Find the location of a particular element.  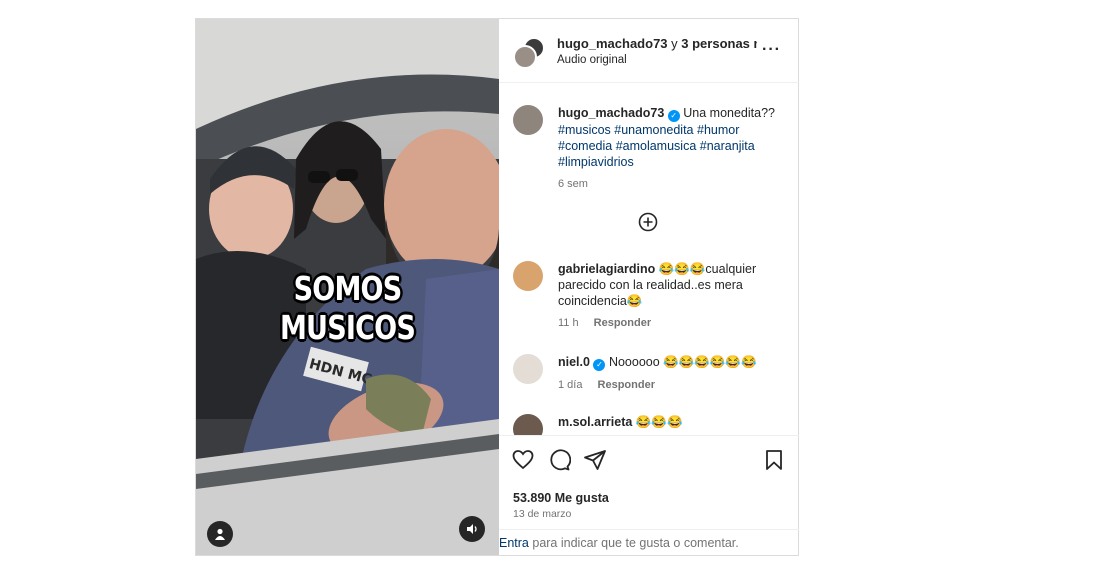

save-icon is located at coordinates (774, 460).